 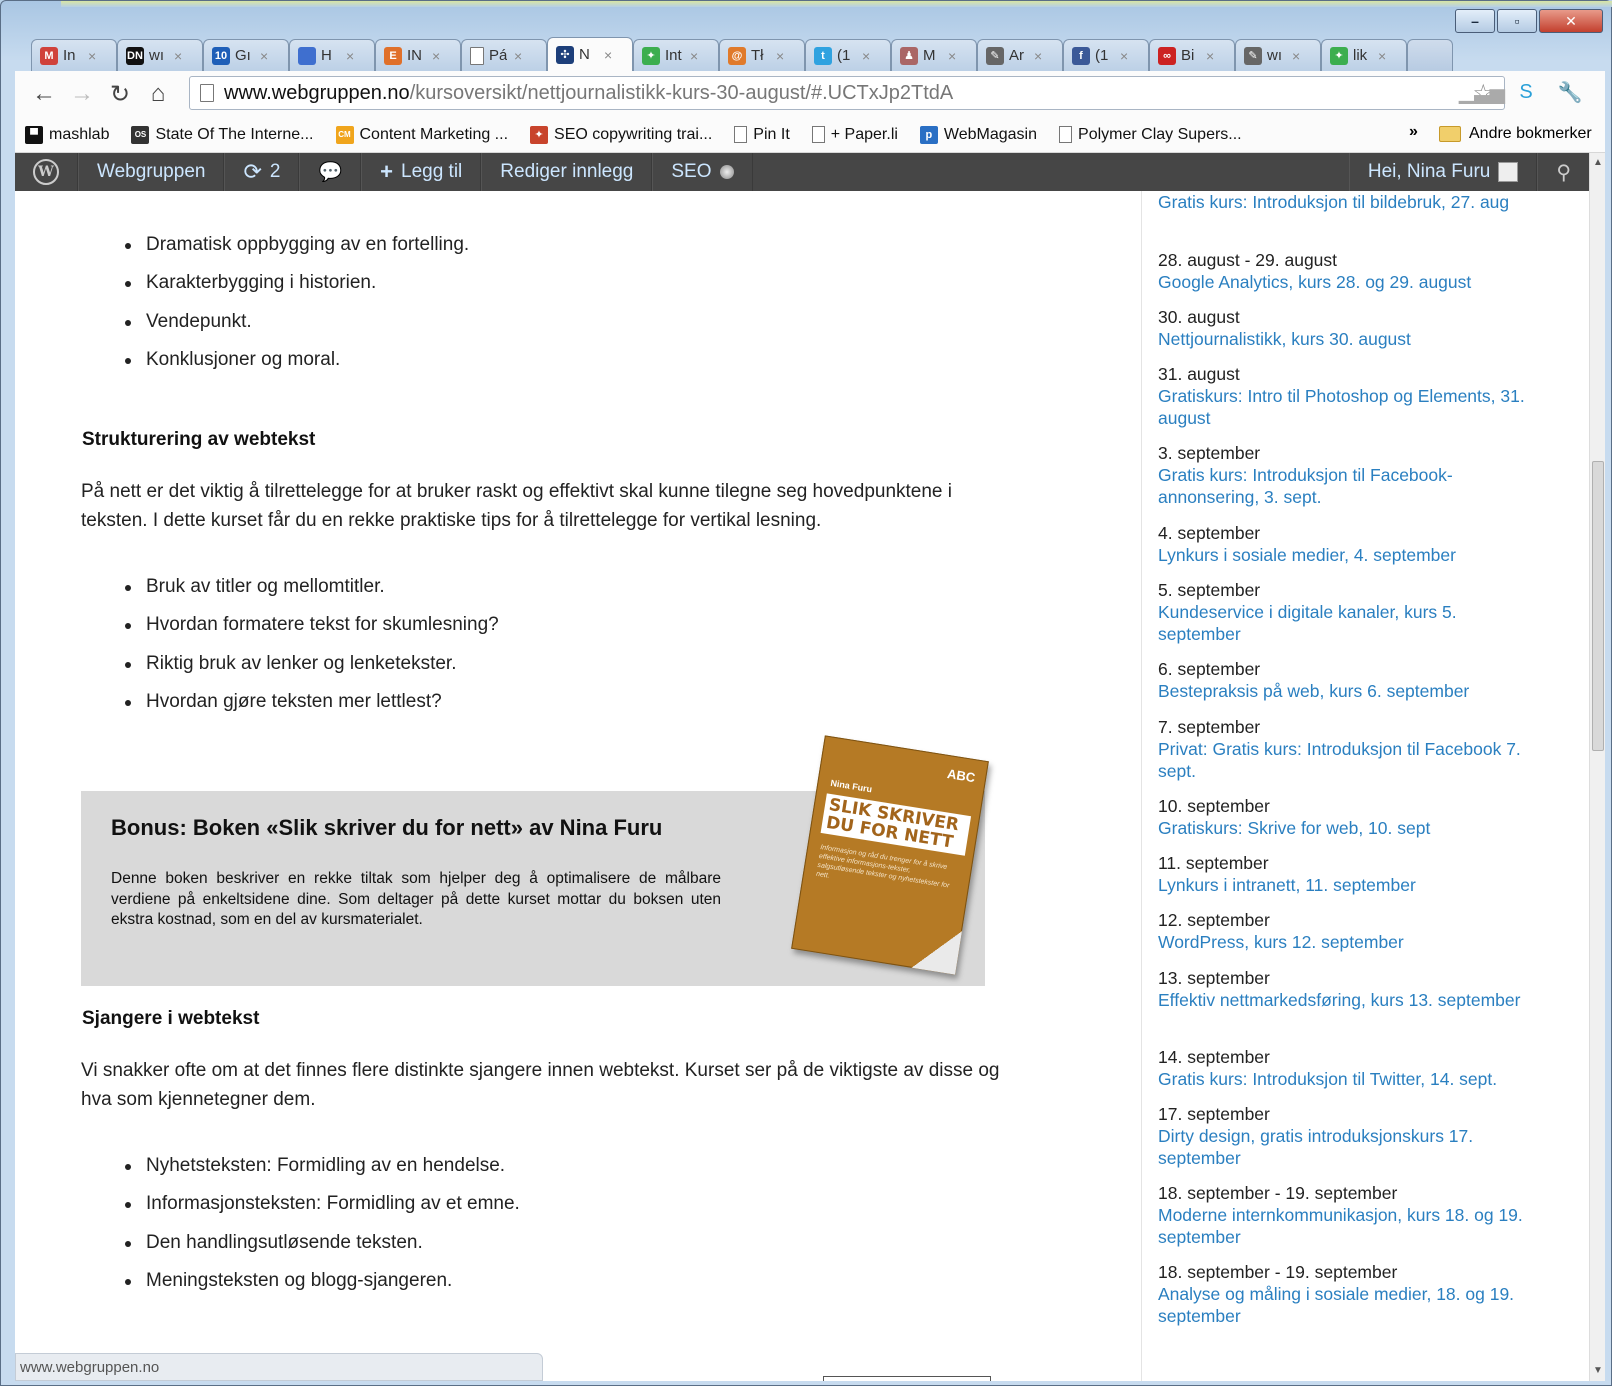 What do you see at coordinates (1413, 132) in the screenshot?
I see `bookmarks-more-chevron-icon: »` at bounding box center [1413, 132].